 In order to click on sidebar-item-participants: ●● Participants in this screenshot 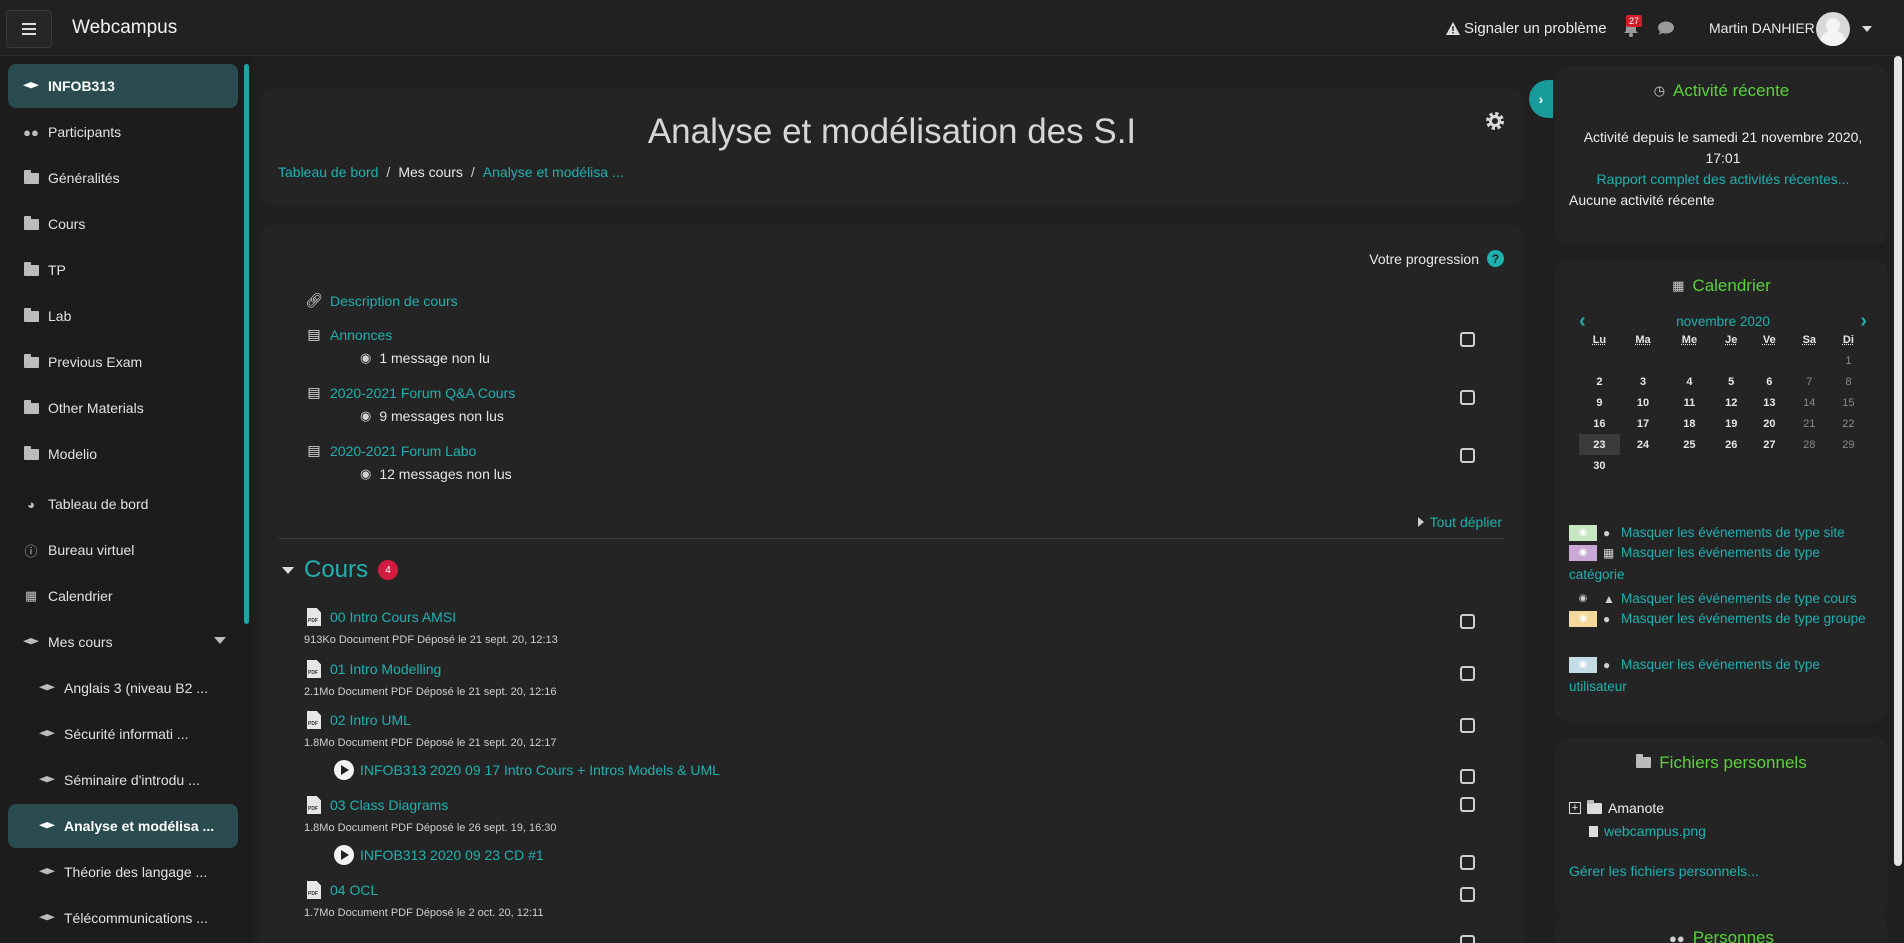, I will do `click(123, 132)`.